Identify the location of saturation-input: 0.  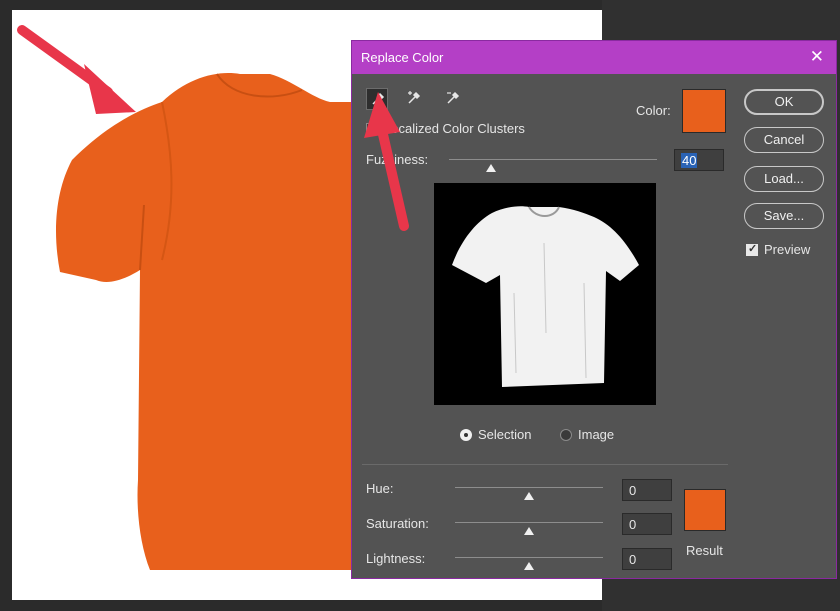
(647, 524).